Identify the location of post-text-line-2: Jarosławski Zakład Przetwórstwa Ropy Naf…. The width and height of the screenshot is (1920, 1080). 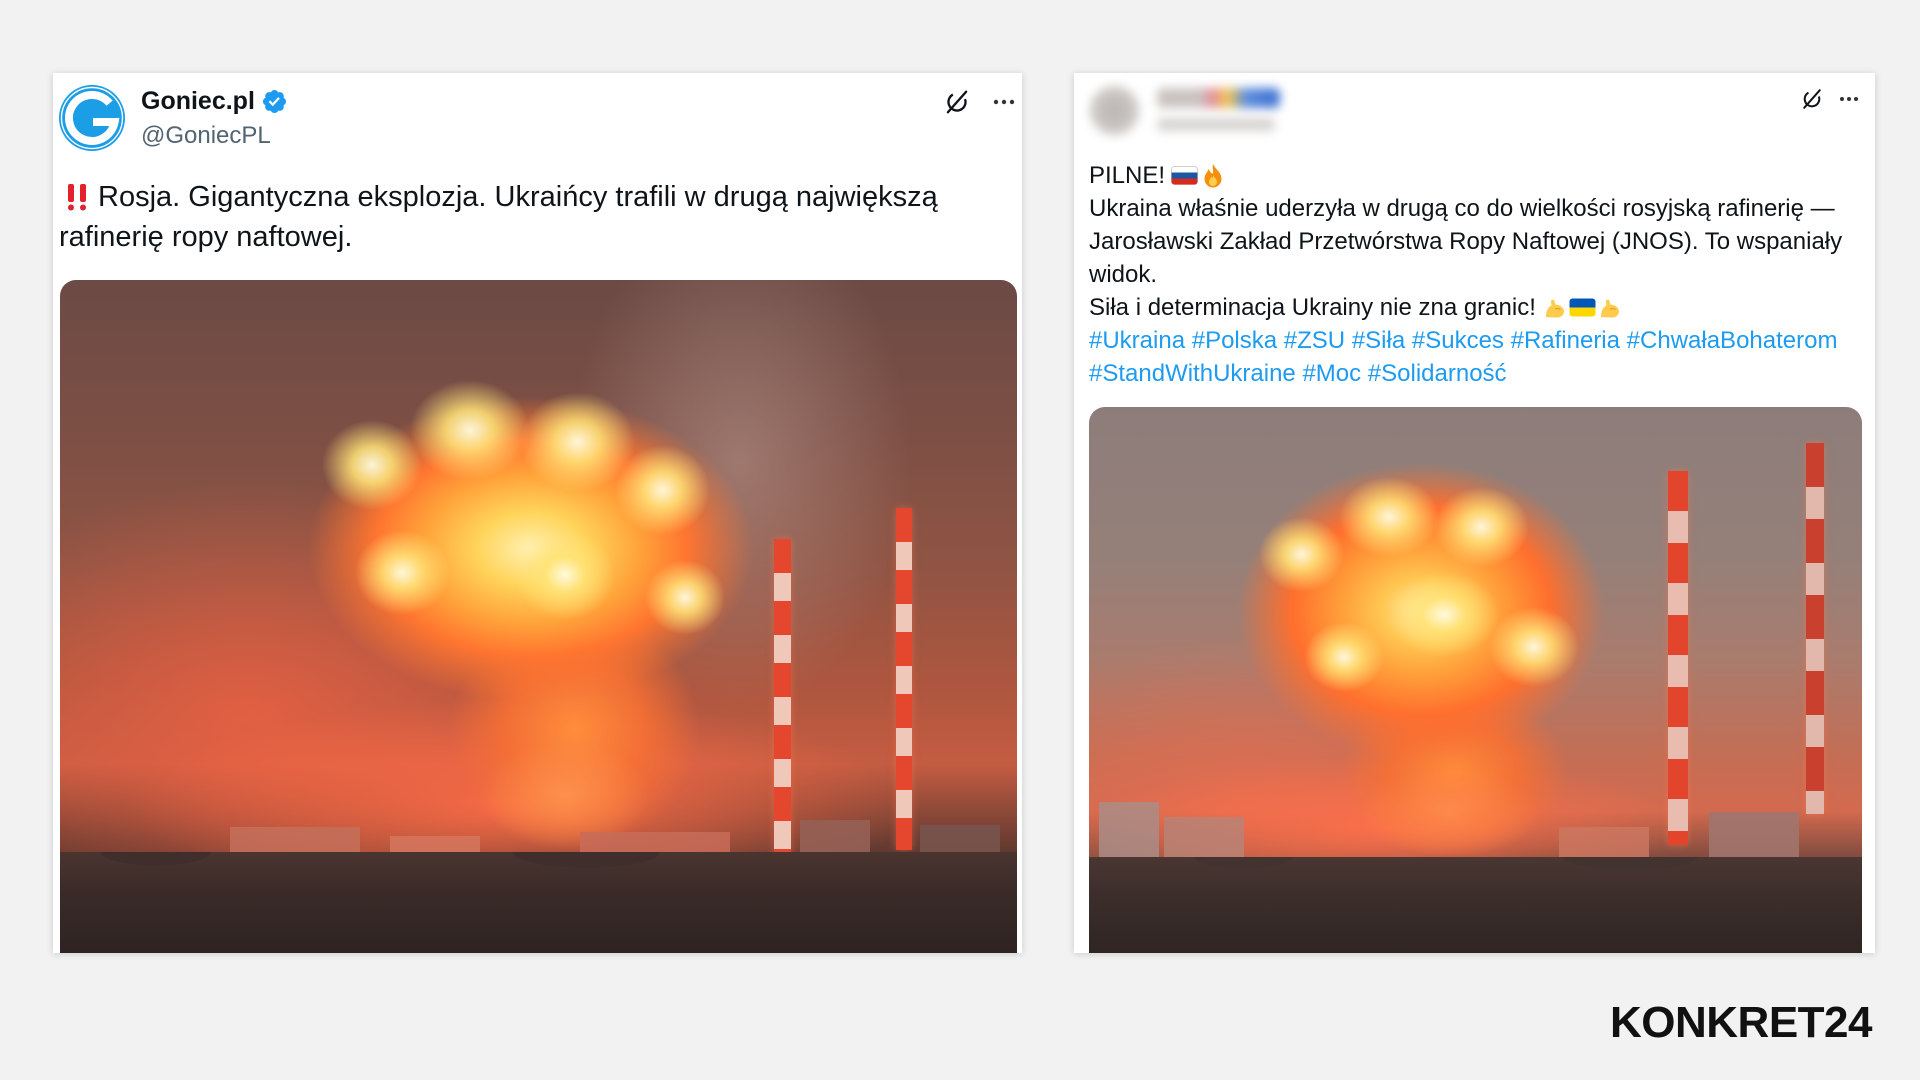
(1466, 241).